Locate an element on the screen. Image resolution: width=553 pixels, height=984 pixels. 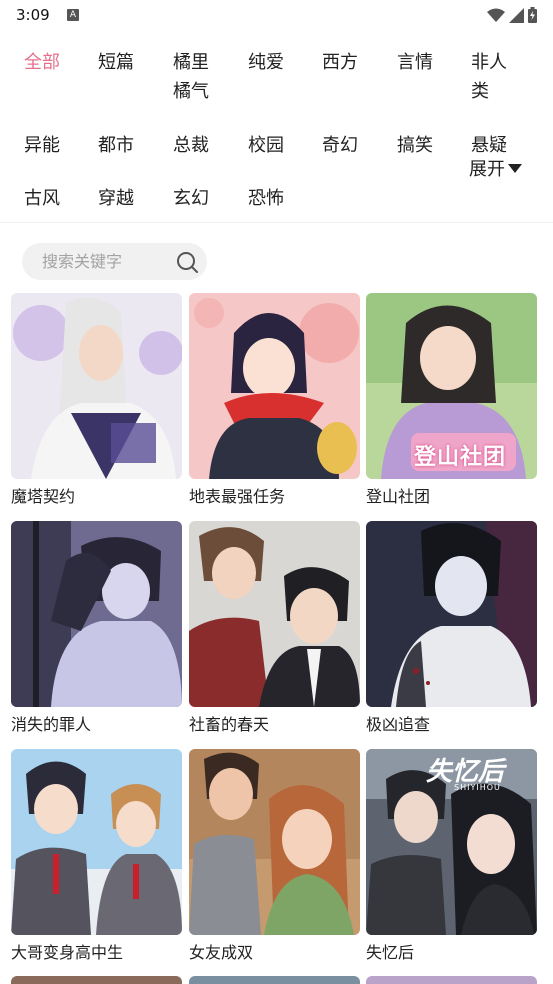
comic-card: 魔塔契约 is located at coordinates (96, 400).